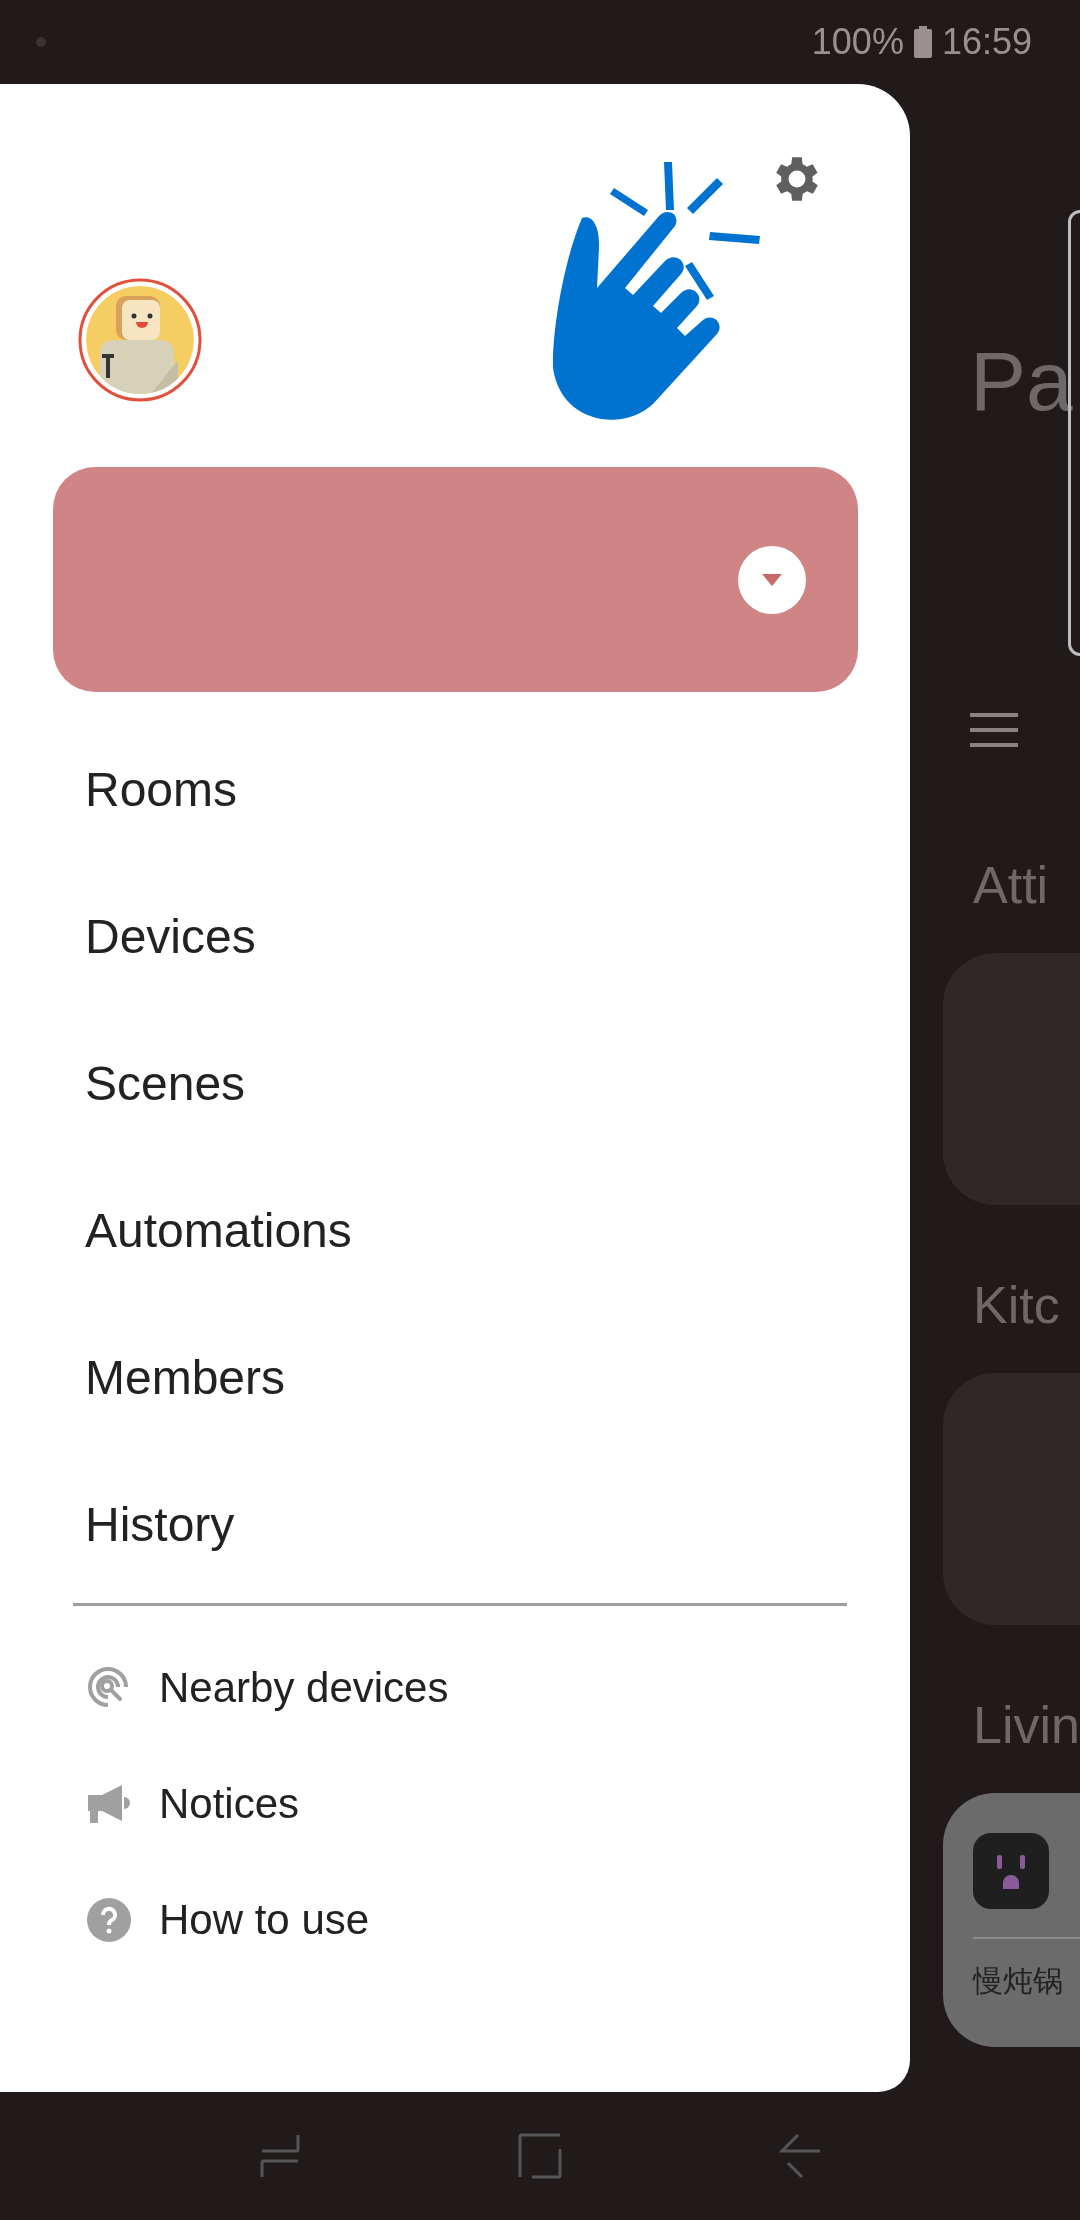  I want to click on menu-item: Nearby devices, so click(304, 1688).